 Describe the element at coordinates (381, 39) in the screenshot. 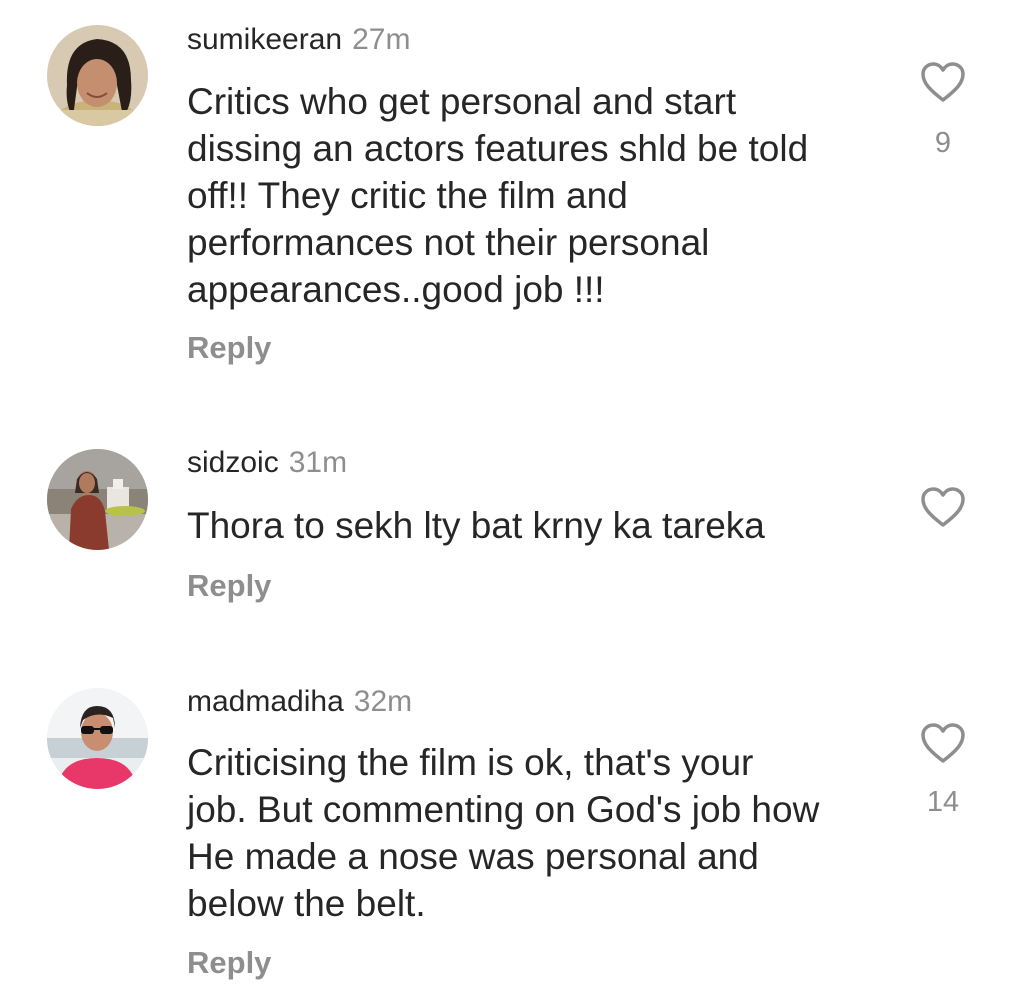

I see `timestamp: 27m` at that location.